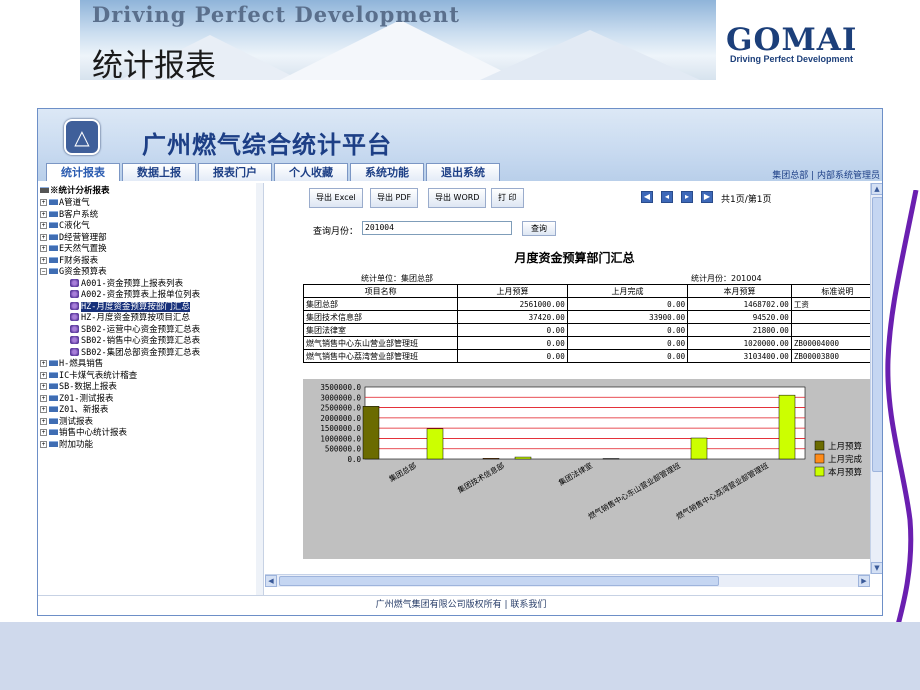 The image size is (920, 690). What do you see at coordinates (135, 330) in the screenshot?
I see `tree-report-item: SB02-运营中心资金预算汇总表` at bounding box center [135, 330].